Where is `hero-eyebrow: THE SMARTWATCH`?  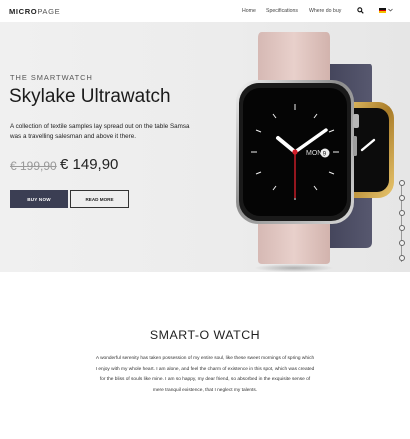
hero-eyebrow: THE SMARTWATCH is located at coordinates (51, 77).